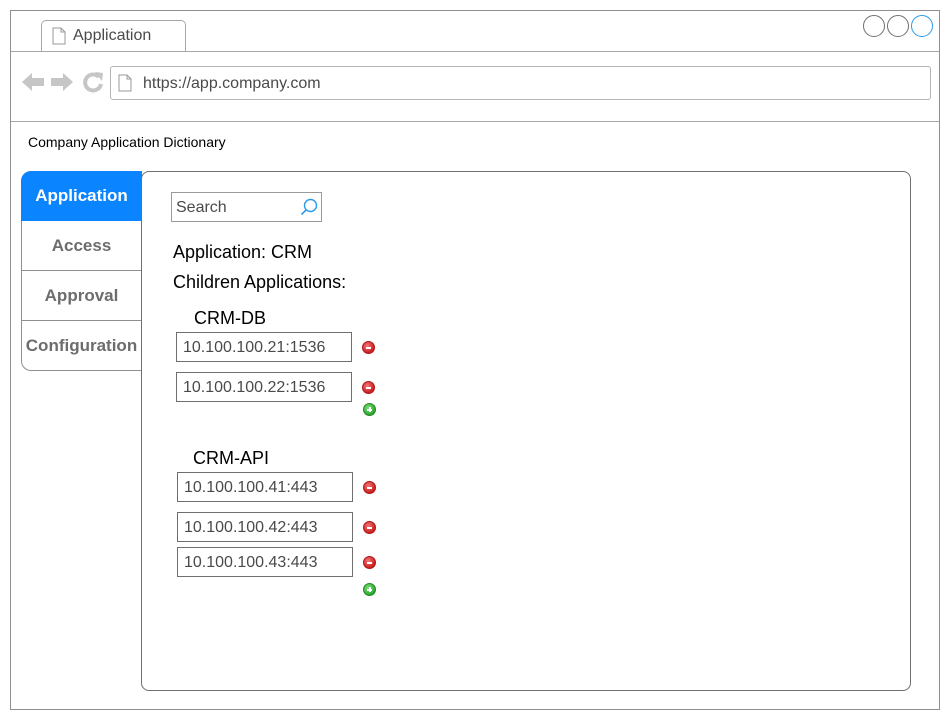 This screenshot has height=721, width=951. Describe the element at coordinates (243, 252) in the screenshot. I see `application-name: Application: CRM` at that location.